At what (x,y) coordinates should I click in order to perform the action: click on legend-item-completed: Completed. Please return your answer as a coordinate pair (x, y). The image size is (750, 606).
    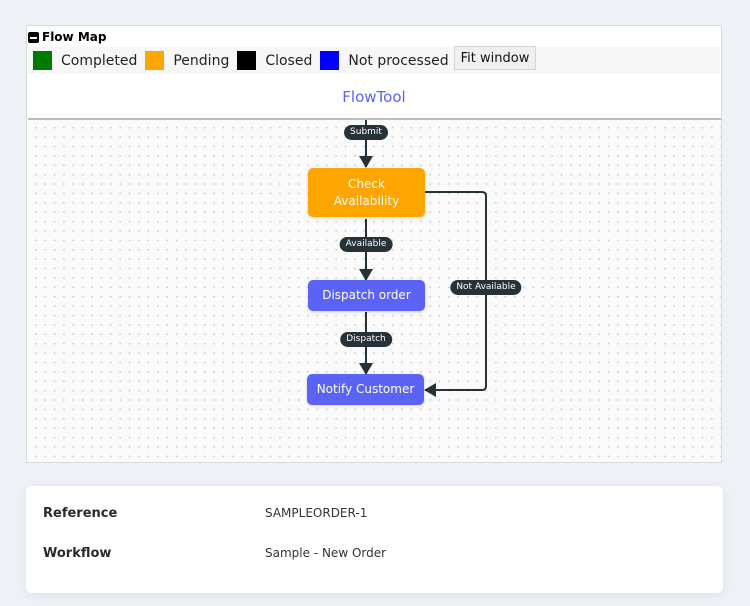
    Looking at the image, I should click on (86, 60).